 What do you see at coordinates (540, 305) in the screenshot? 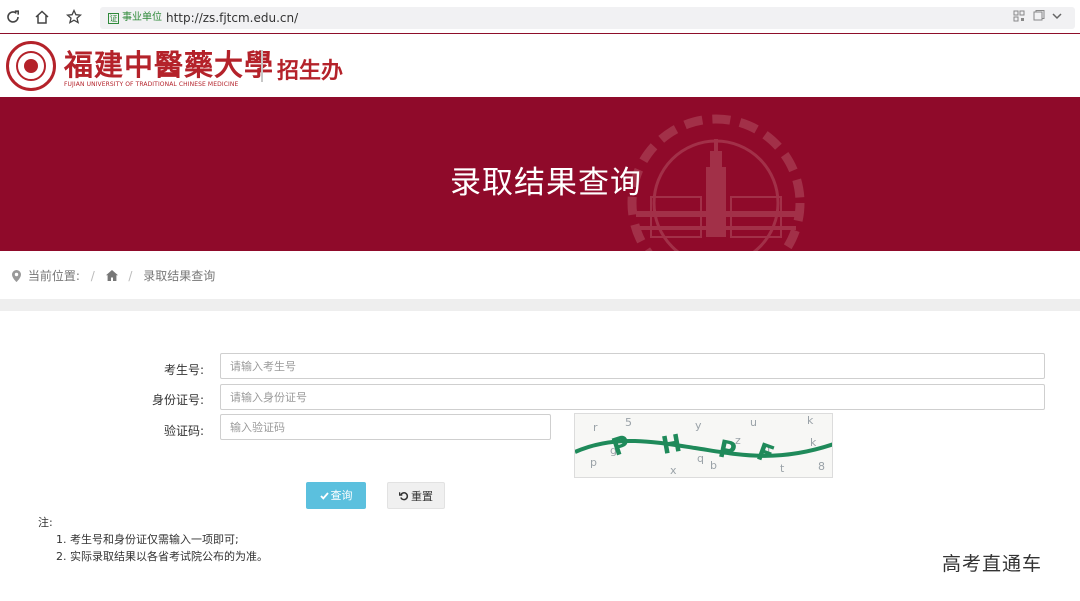
I see `section-divider` at bounding box center [540, 305].